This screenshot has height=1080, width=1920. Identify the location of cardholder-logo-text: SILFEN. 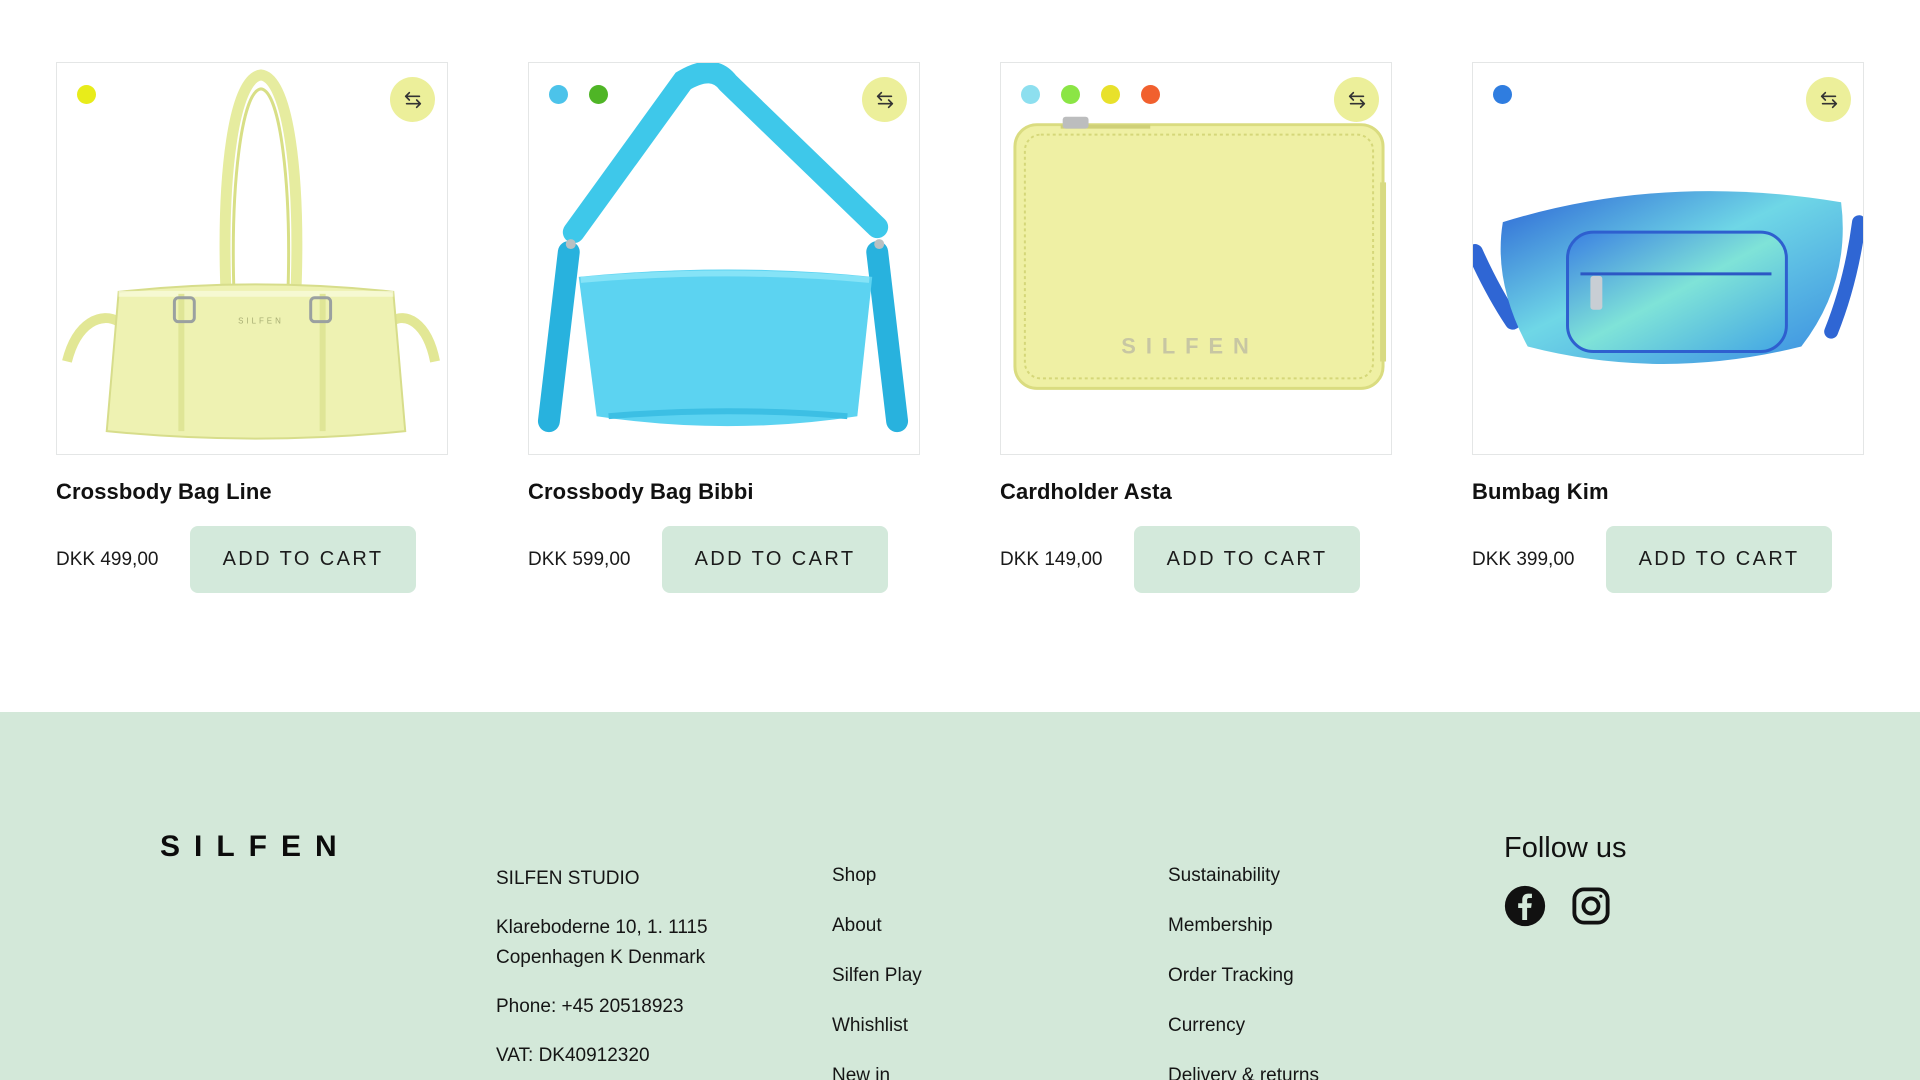
(1189, 346).